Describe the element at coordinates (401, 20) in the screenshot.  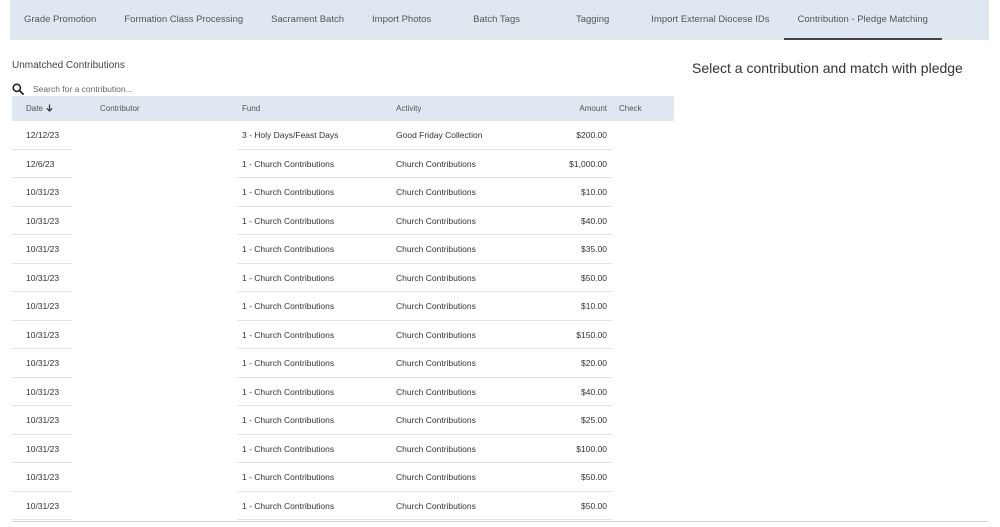
I see `tab-import-photos: Import Photos` at that location.